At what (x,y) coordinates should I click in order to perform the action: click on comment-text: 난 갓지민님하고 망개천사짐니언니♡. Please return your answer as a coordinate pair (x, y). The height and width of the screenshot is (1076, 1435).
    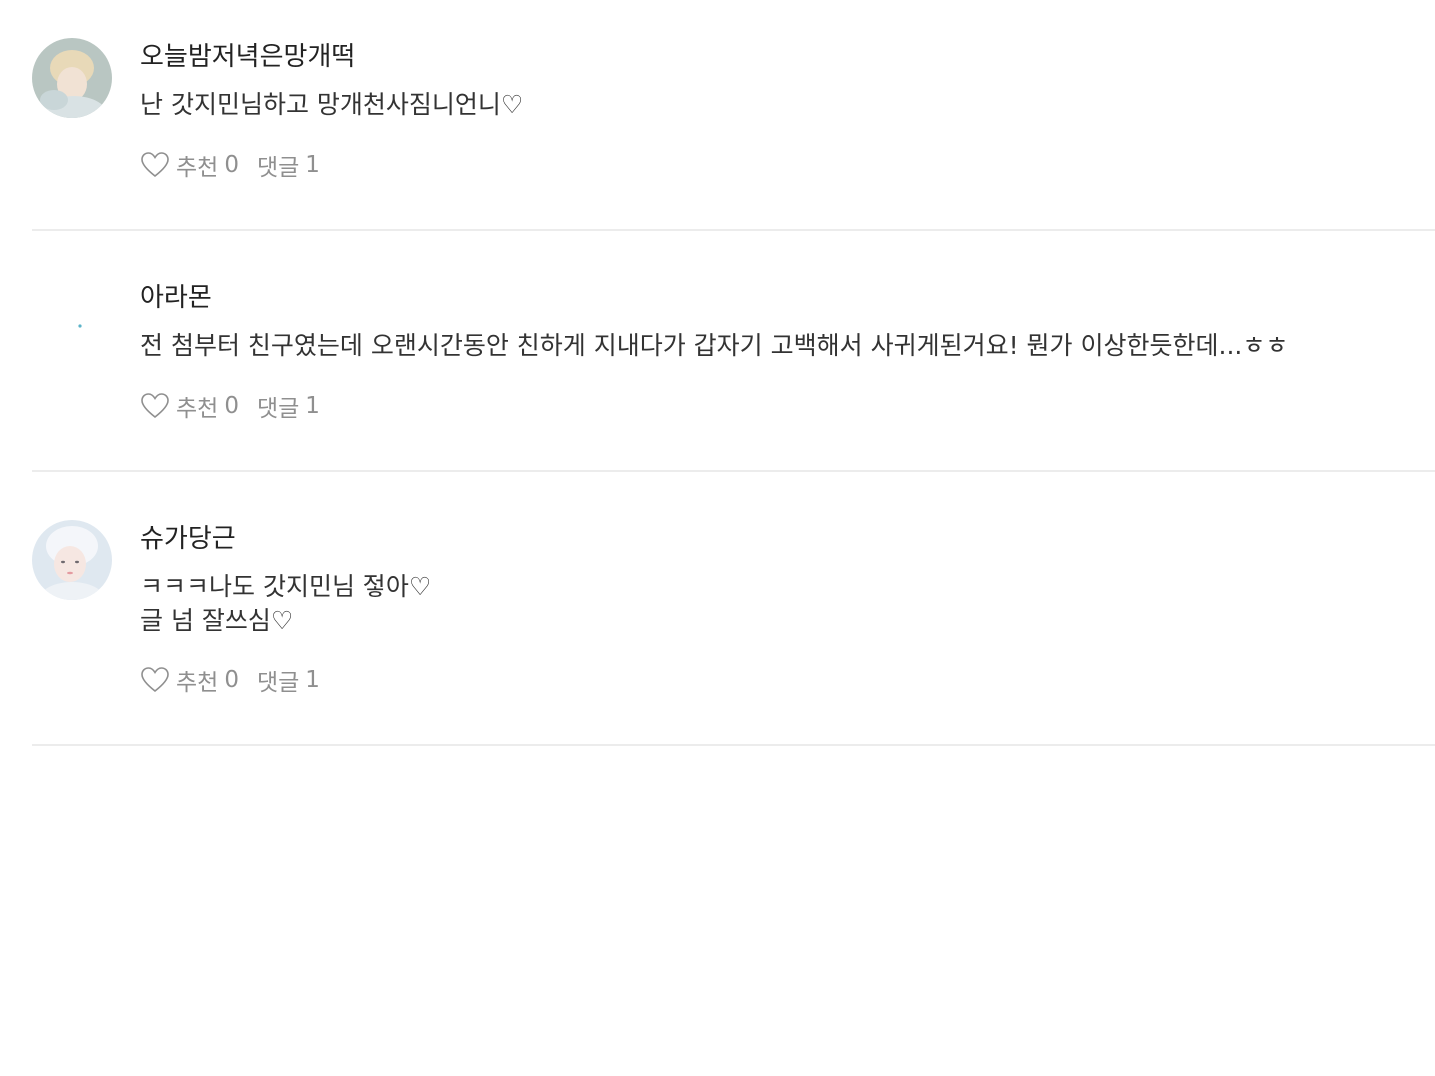
    Looking at the image, I should click on (332, 104).